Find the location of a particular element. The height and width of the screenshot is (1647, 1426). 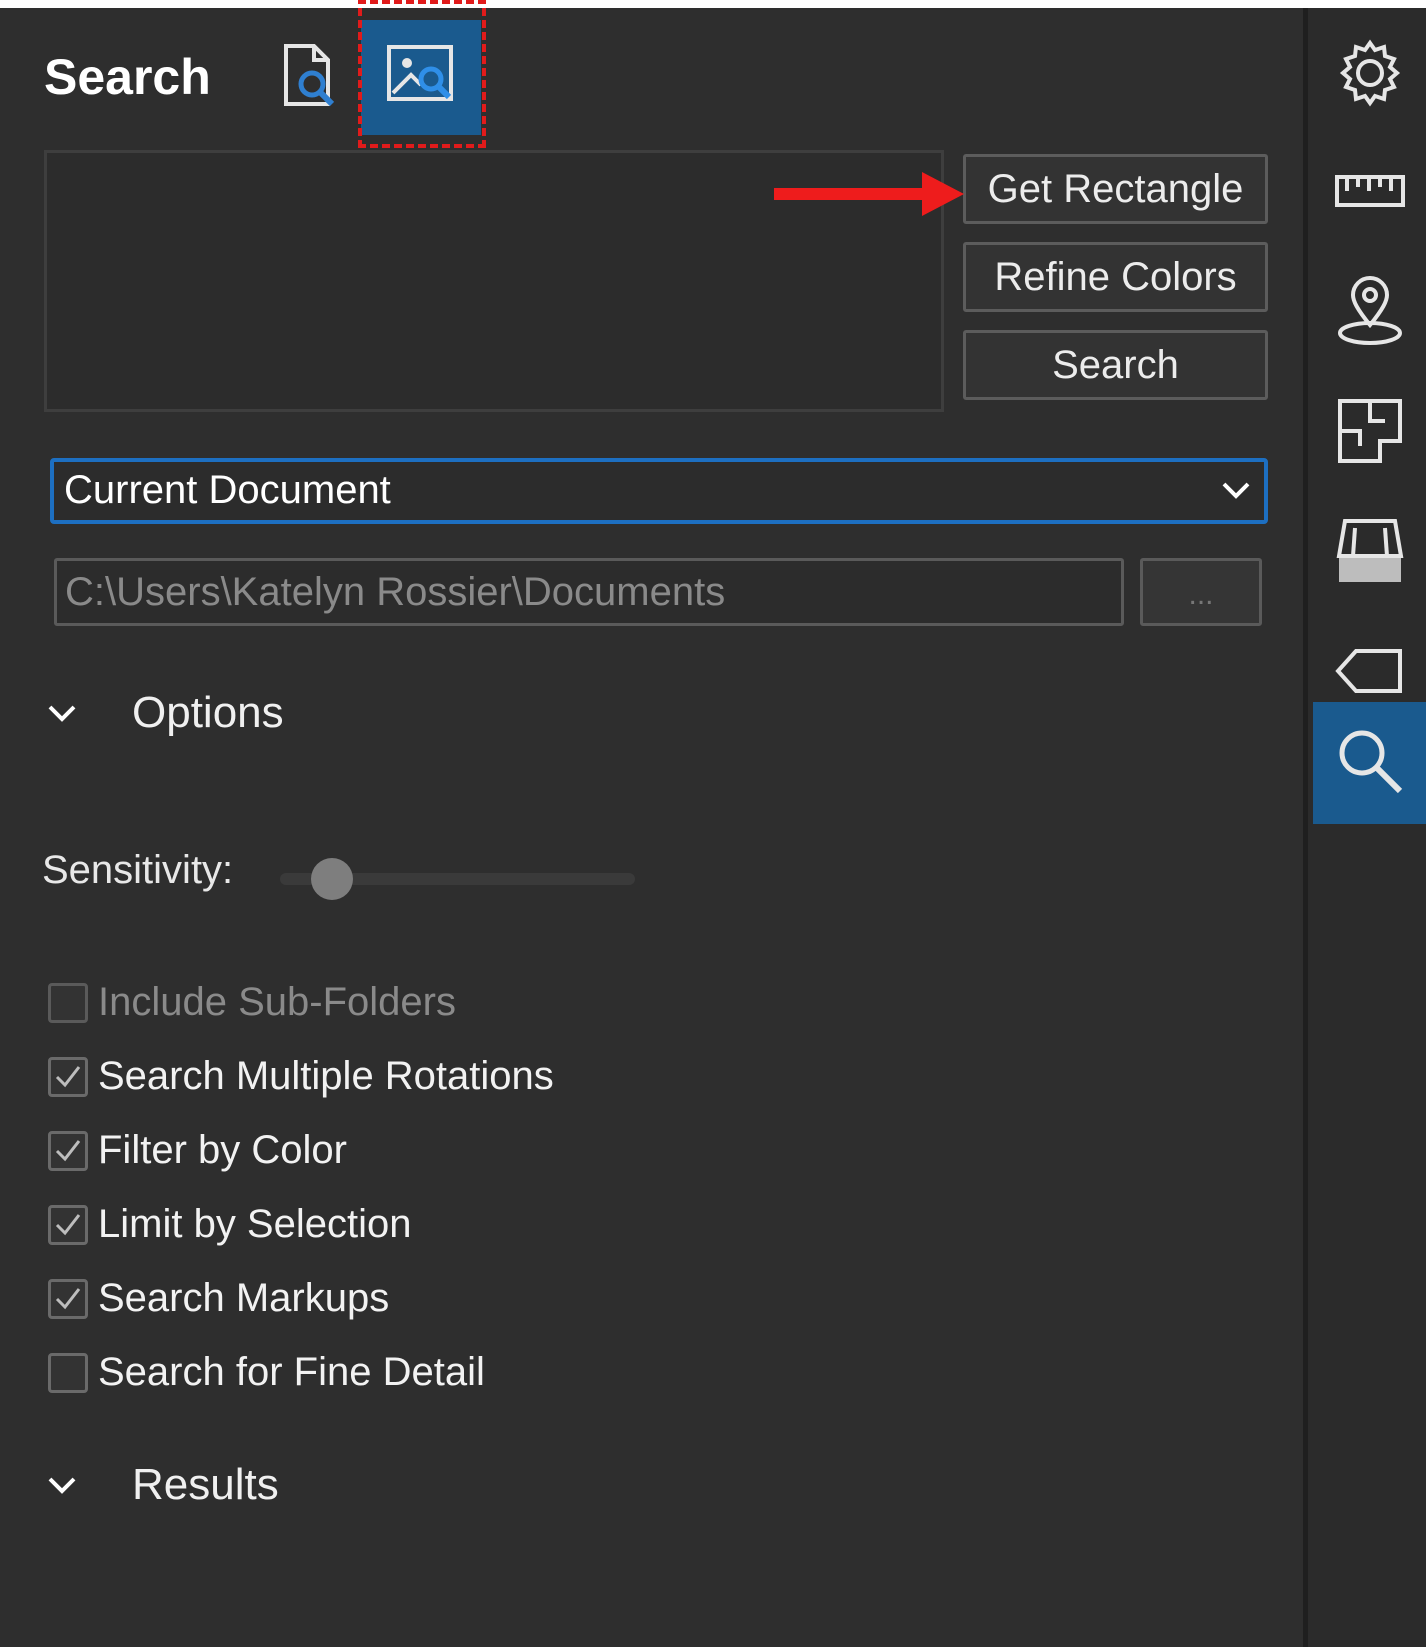

search-scope-value: Current Document is located at coordinates (227, 490).